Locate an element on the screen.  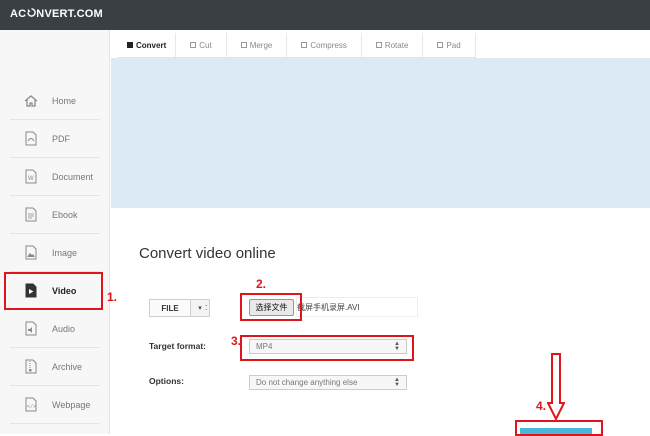
image-icon is located at coordinates (31, 253).